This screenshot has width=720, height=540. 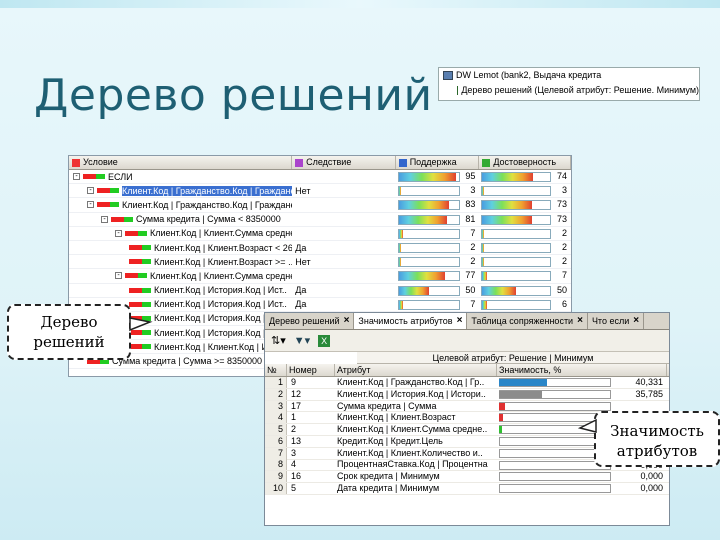 I want to click on tab-0: Дерево решений ×, so click(x=310, y=321).